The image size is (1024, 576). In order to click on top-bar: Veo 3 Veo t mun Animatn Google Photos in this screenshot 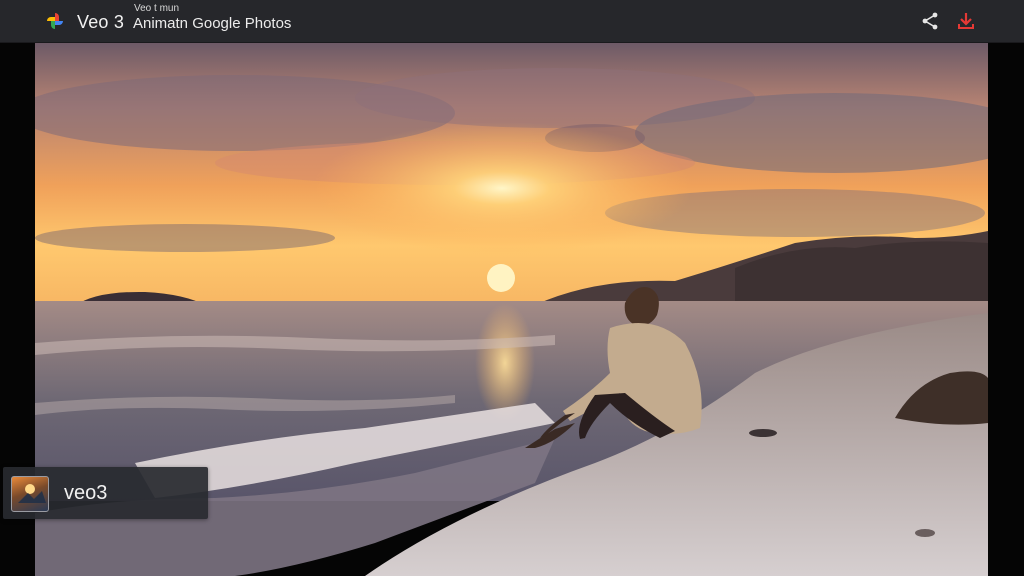, I will do `click(512, 21)`.